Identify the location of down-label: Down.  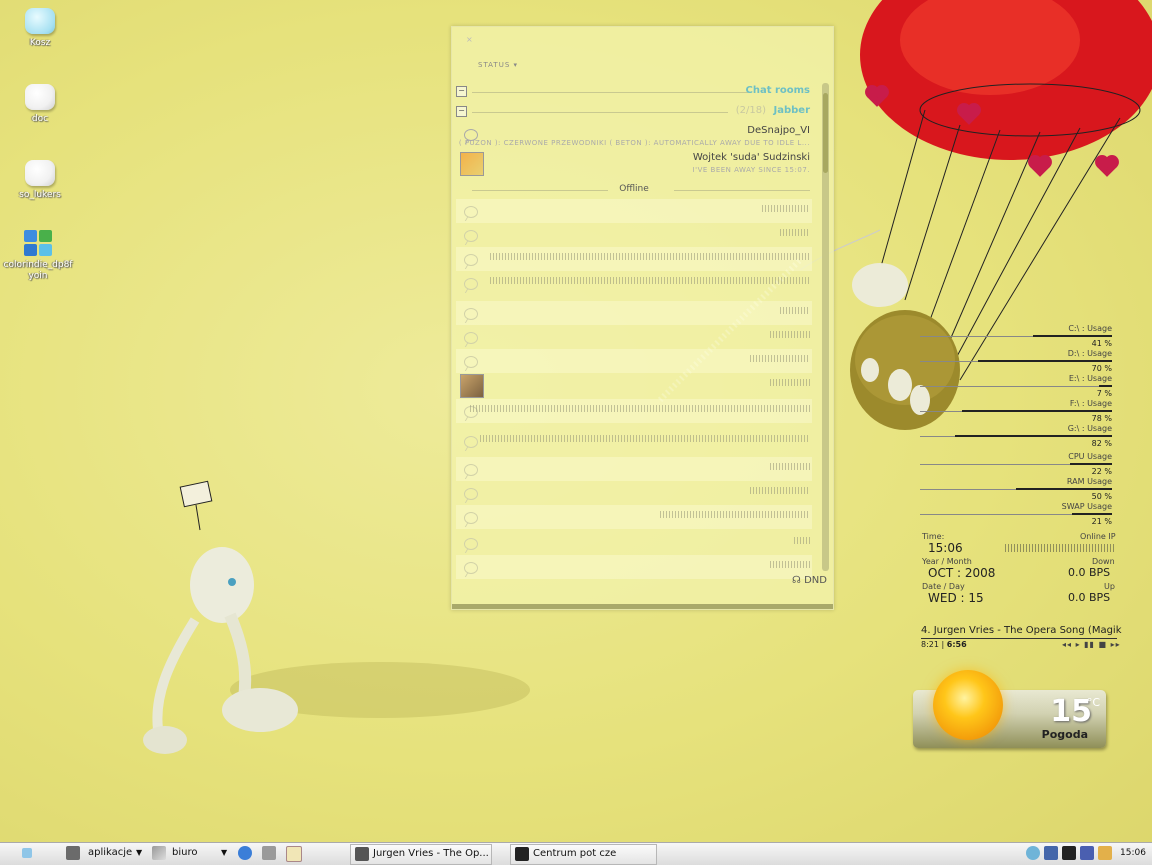
(1103, 561).